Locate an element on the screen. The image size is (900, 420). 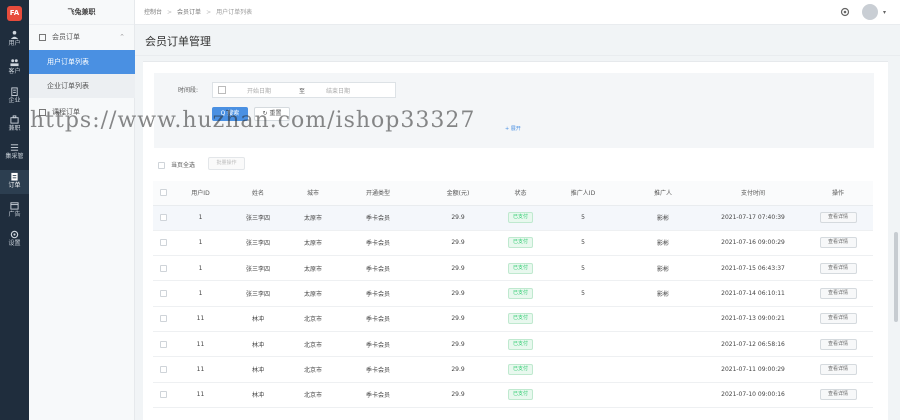
app-logo: FA is located at coordinates (14, 13).